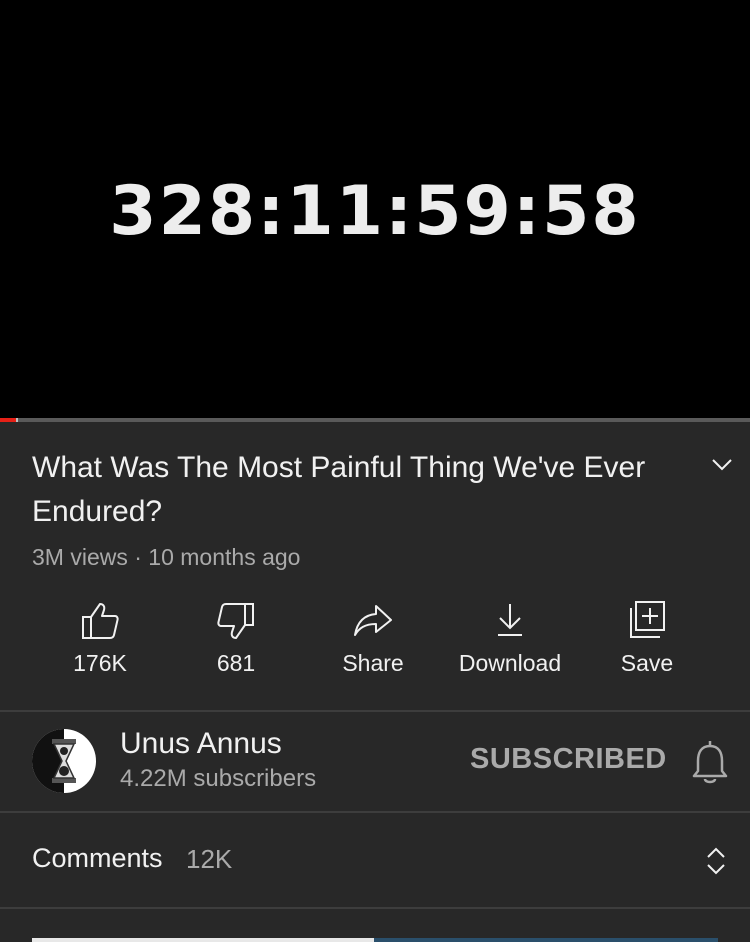 The image size is (750, 942). Describe the element at coordinates (235, 621) in the screenshot. I see `thumbs-down-icon` at that location.